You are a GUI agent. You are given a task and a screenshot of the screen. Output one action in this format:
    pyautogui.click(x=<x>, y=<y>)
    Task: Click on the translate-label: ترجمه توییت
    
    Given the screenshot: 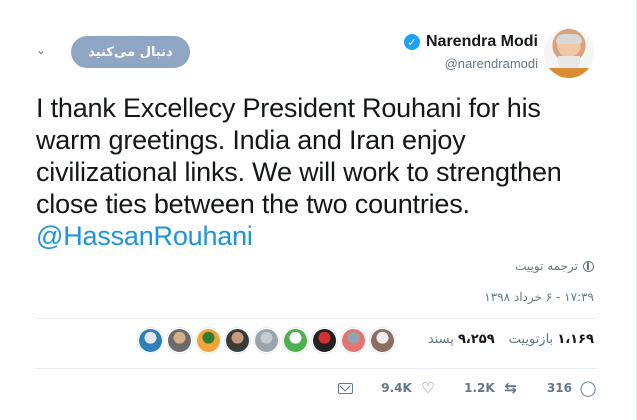 What is the action you would take?
    pyautogui.click(x=546, y=266)
    